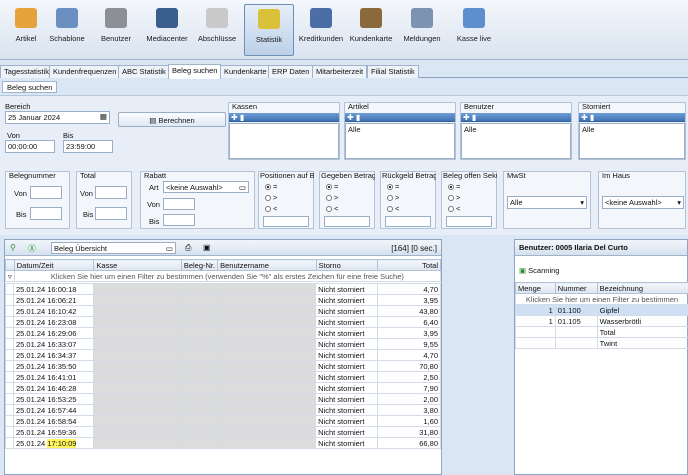  Describe the element at coordinates (269, 30) in the screenshot. I see `toolbar-statistik: Statistik` at that location.